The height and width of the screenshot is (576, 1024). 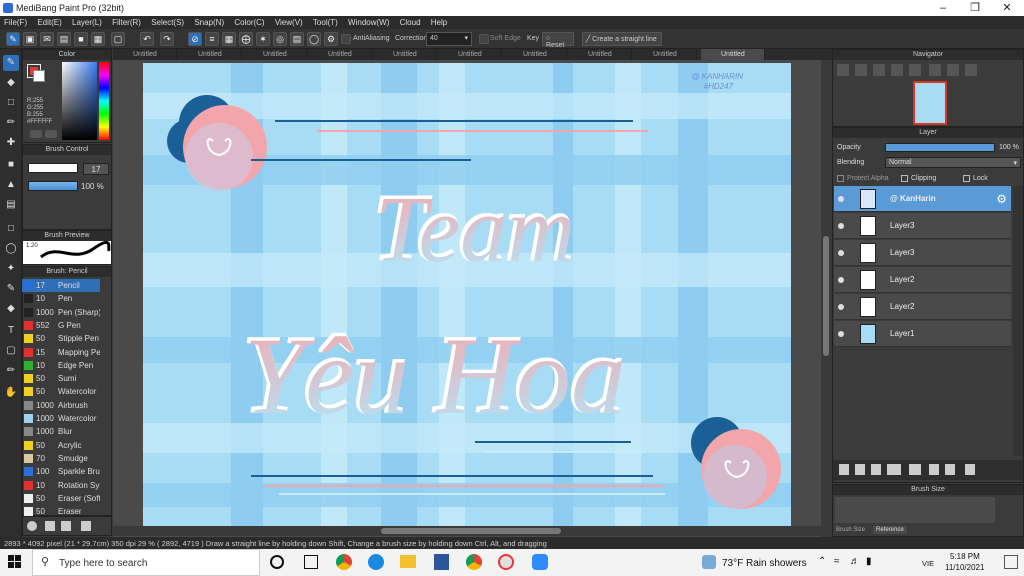 I want to click on menu-filter: Filter(R), so click(x=126, y=21).